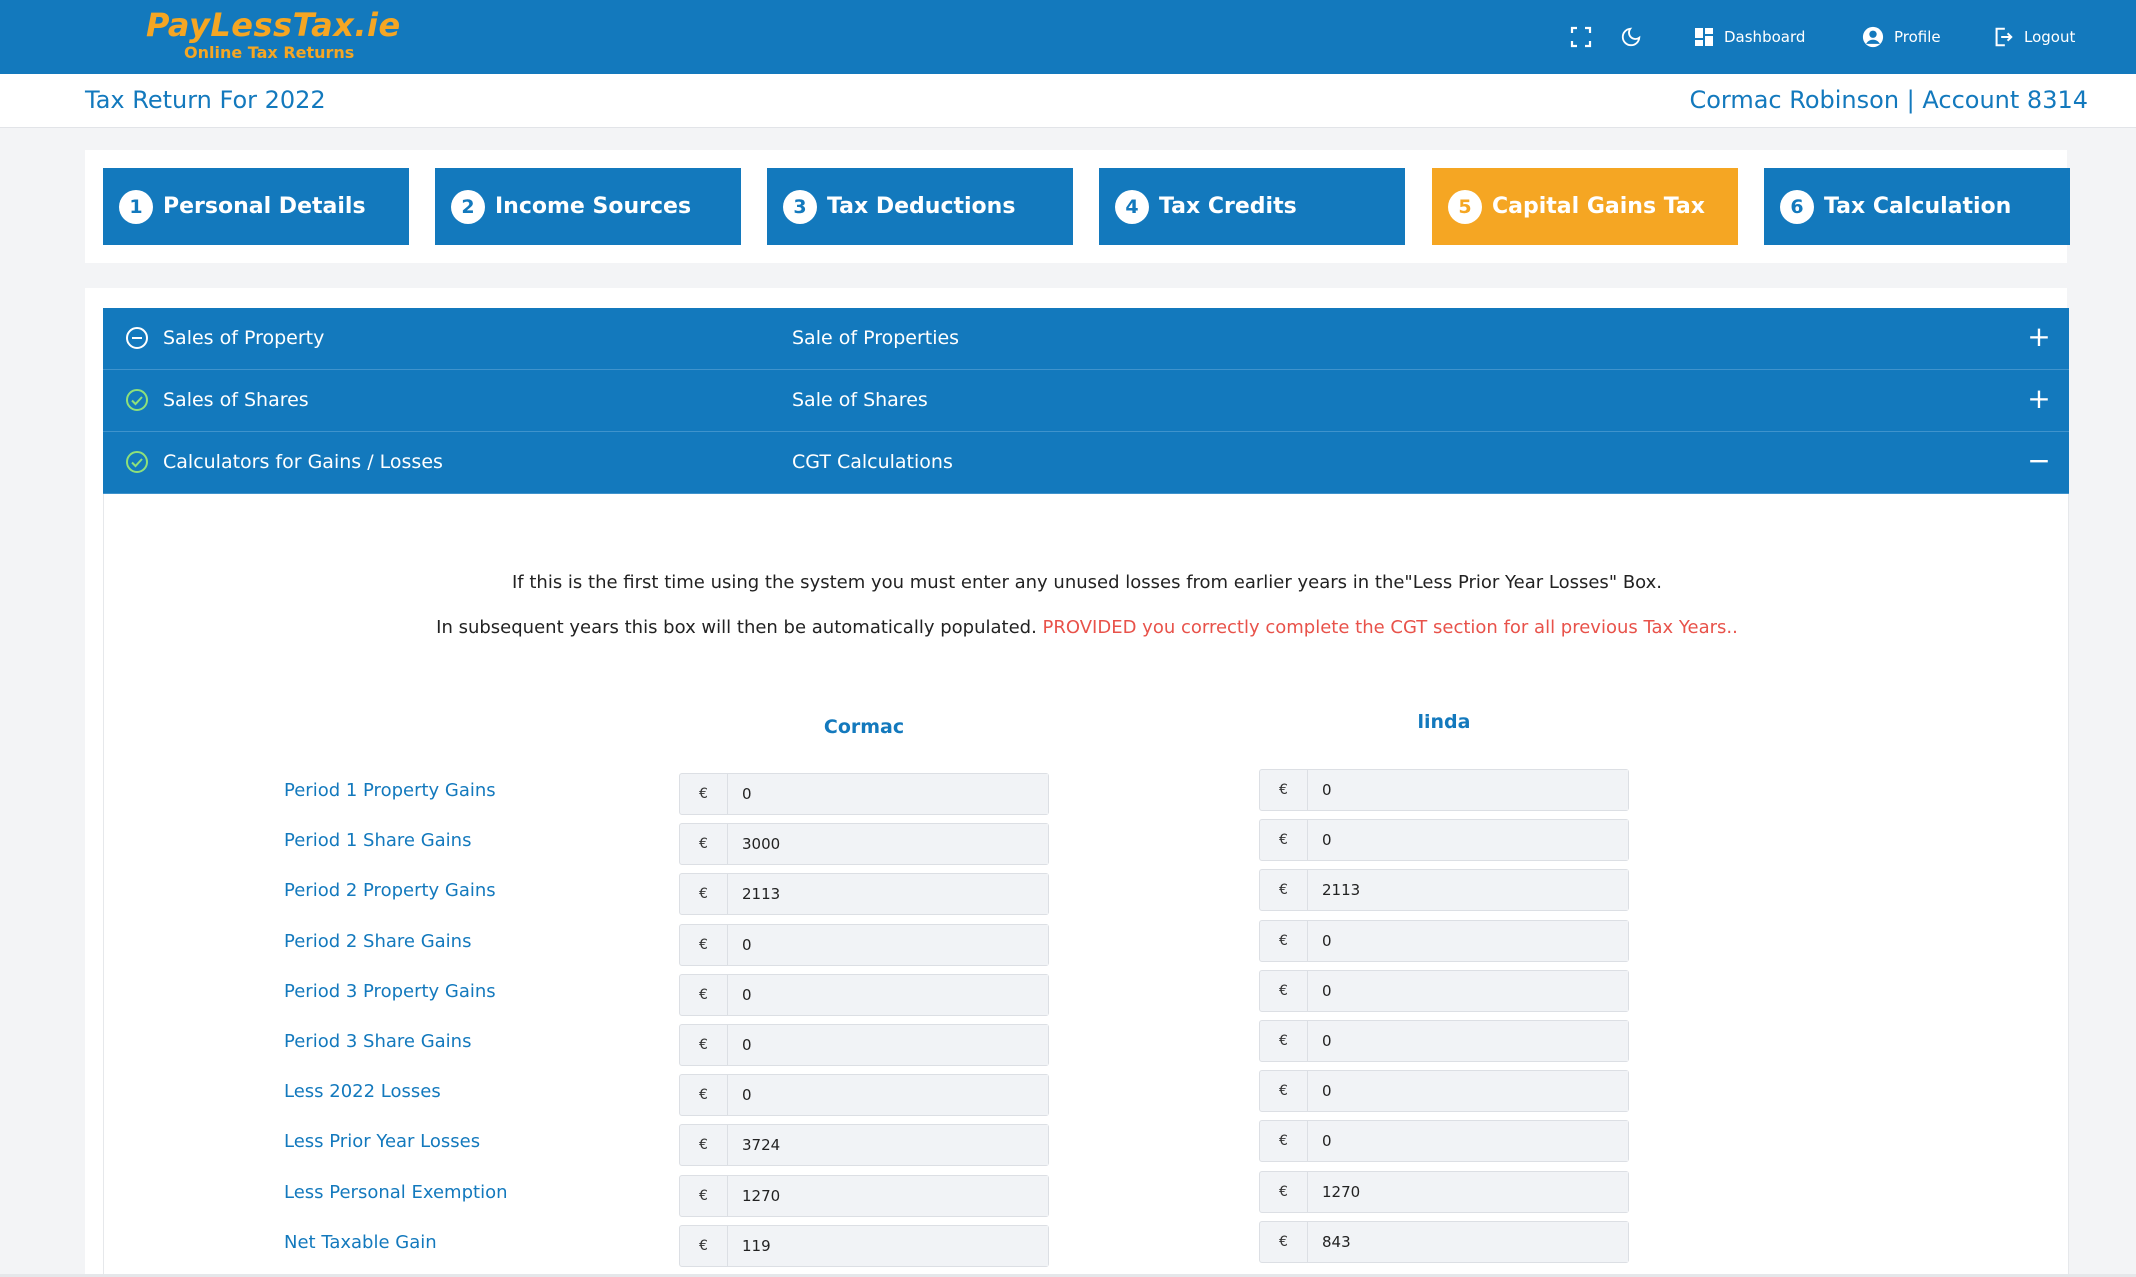 This screenshot has height=1277, width=2136. I want to click on linda-amount-input: 843, so click(1468, 1241).